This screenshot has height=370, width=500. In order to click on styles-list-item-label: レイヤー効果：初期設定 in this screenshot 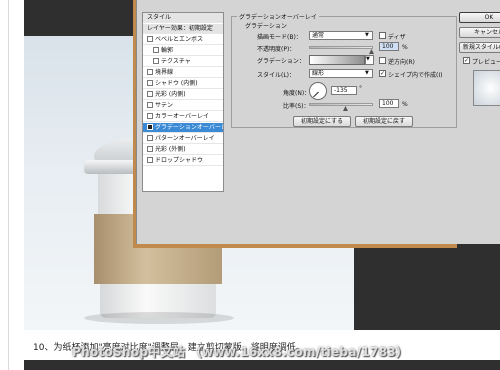, I will do `click(180, 28)`.